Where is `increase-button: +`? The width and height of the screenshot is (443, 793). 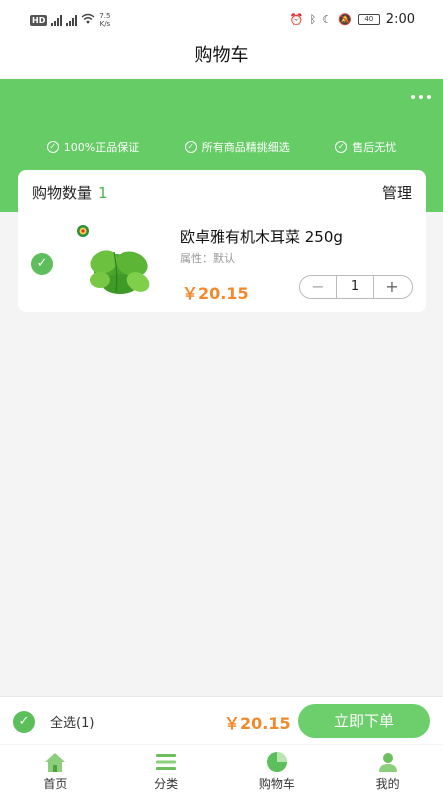 increase-button: + is located at coordinates (392, 287).